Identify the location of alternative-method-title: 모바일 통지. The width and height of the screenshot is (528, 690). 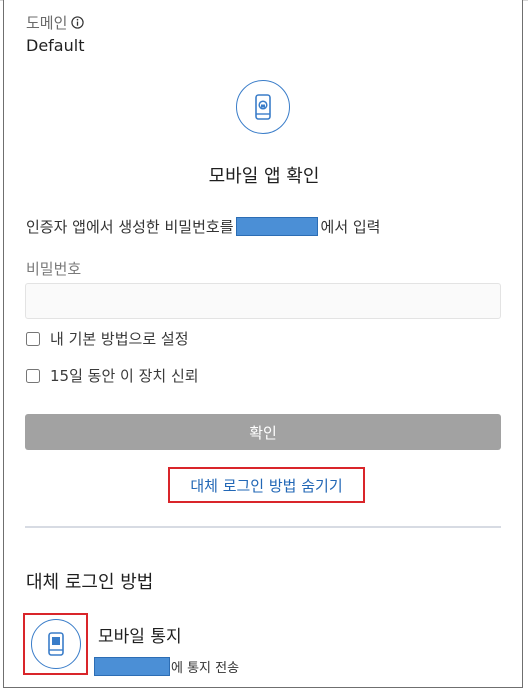
(140, 634).